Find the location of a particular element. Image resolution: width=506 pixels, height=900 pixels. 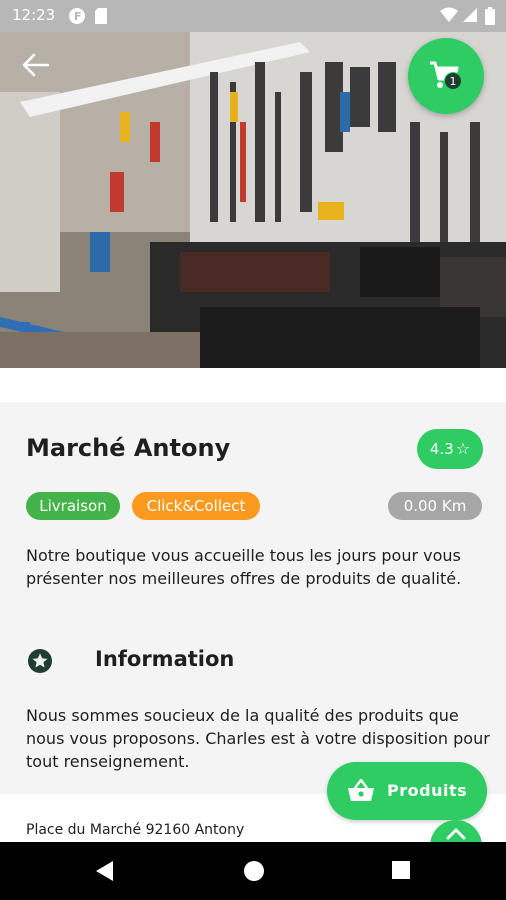

back-arrow-icon is located at coordinates (36, 65).